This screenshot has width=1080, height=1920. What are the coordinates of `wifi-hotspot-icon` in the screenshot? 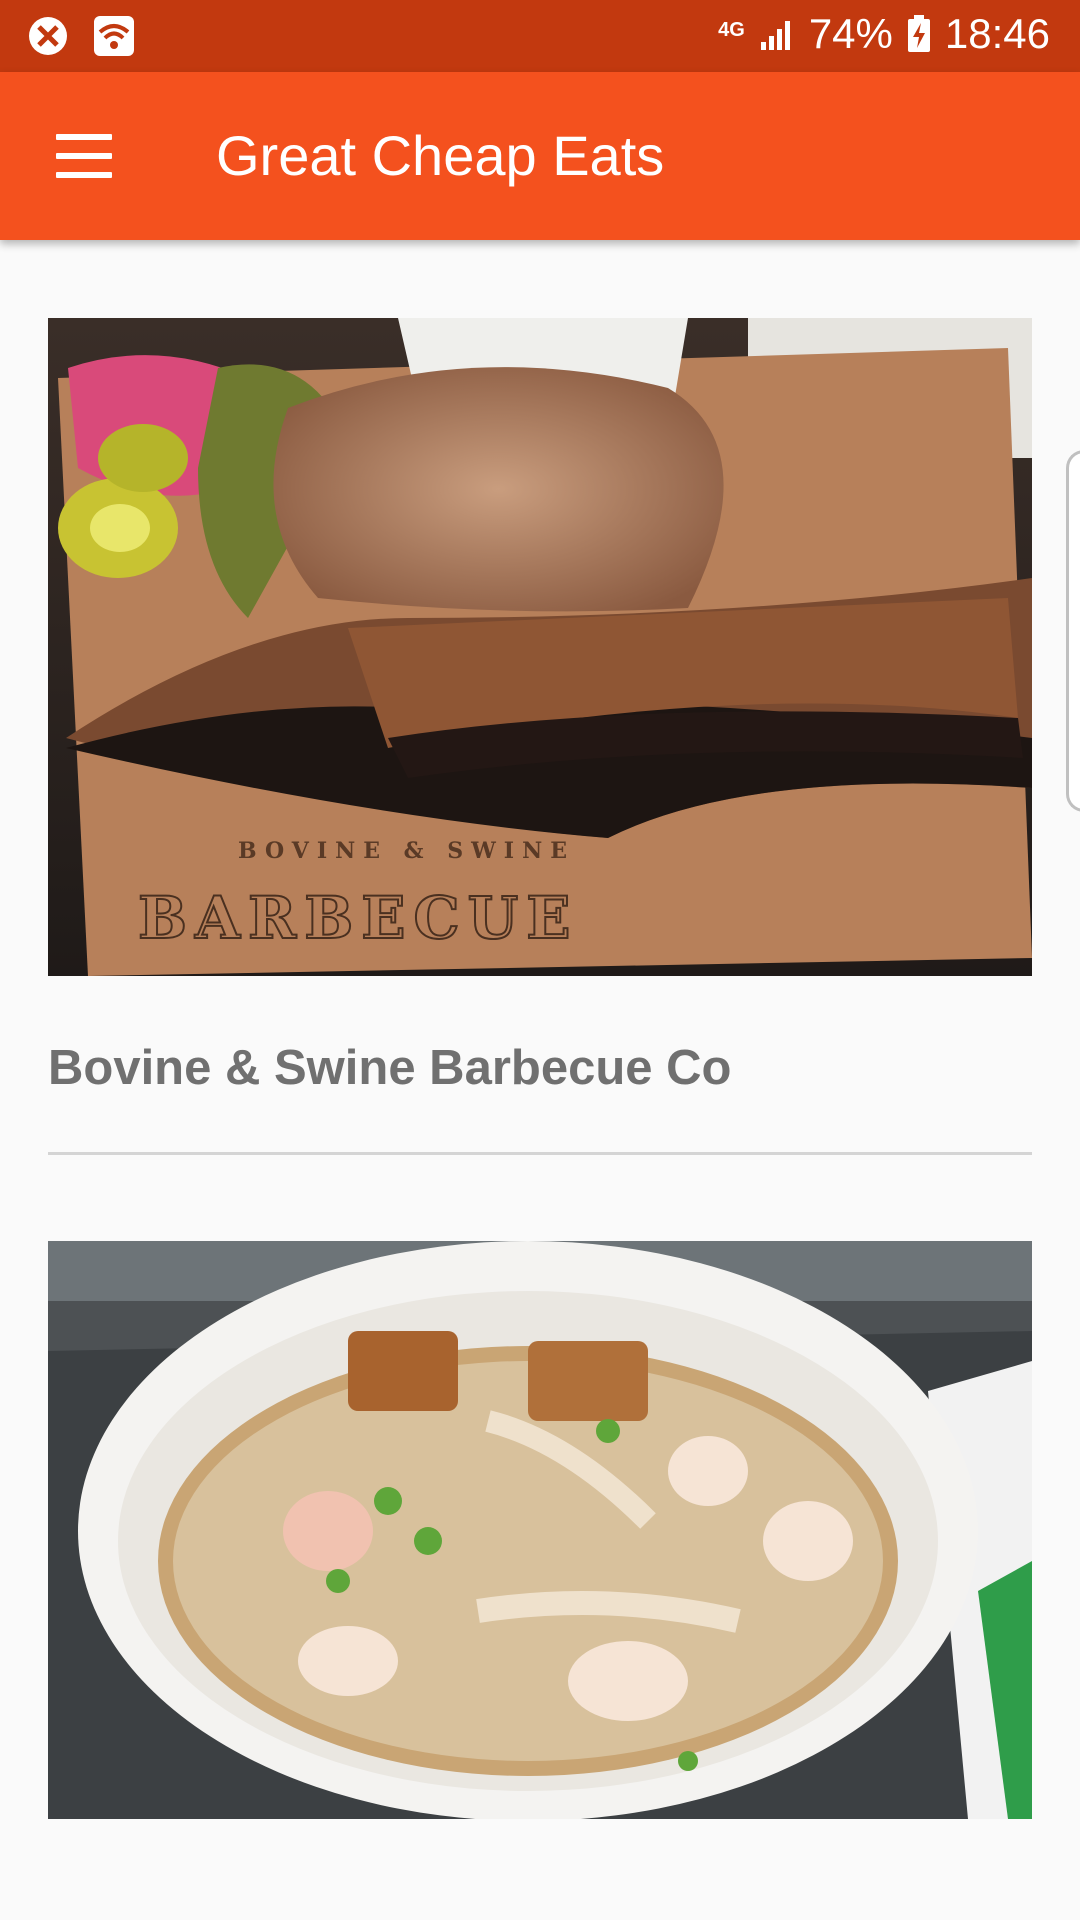 It's located at (114, 36).